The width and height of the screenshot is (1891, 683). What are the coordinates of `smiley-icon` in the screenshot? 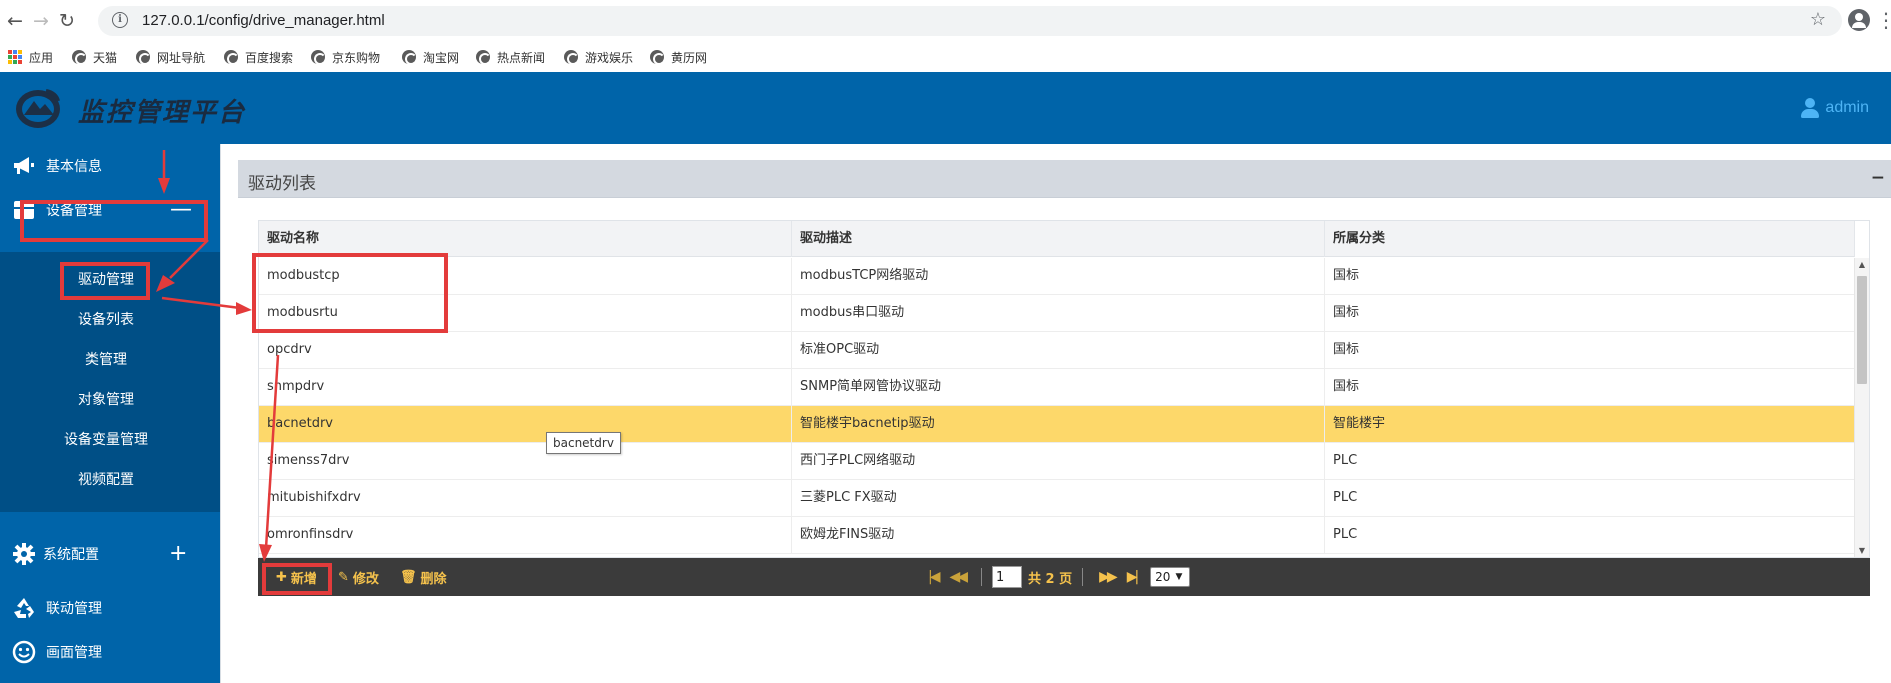 It's located at (24, 652).